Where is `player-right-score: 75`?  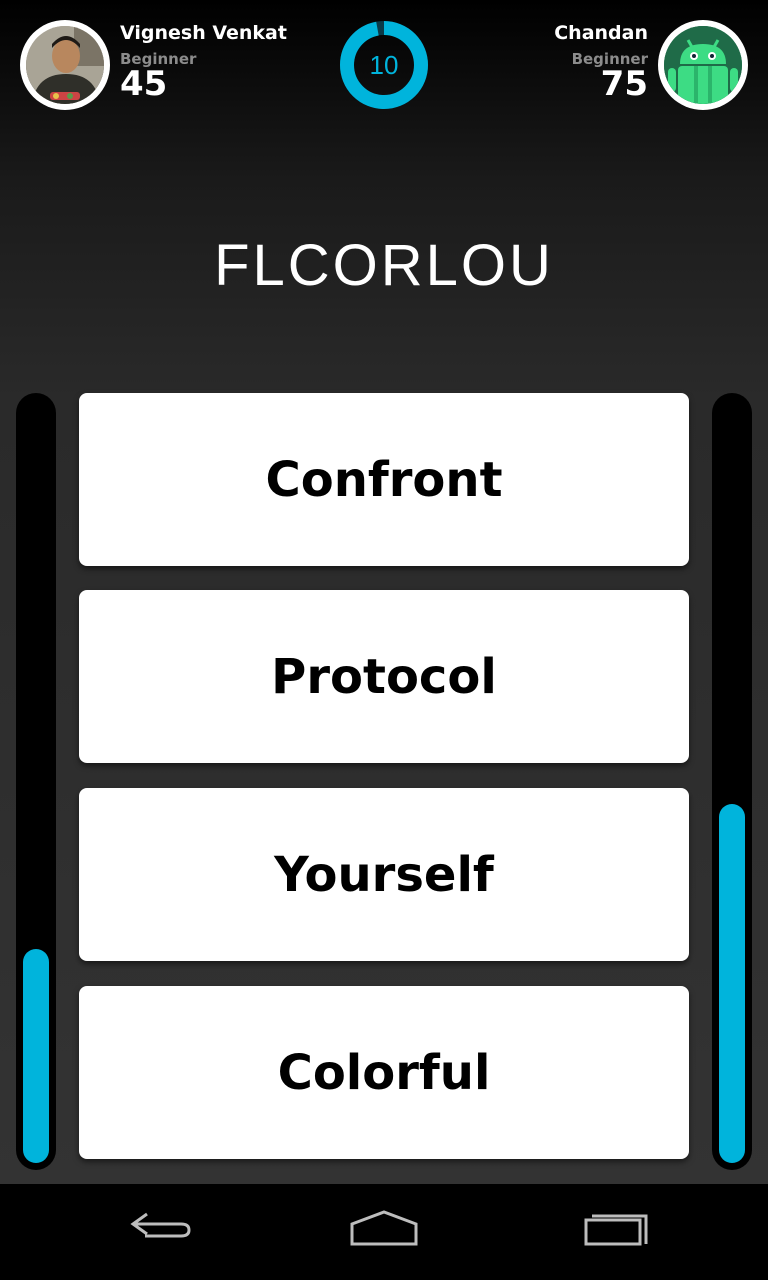 player-right-score: 75 is located at coordinates (624, 84).